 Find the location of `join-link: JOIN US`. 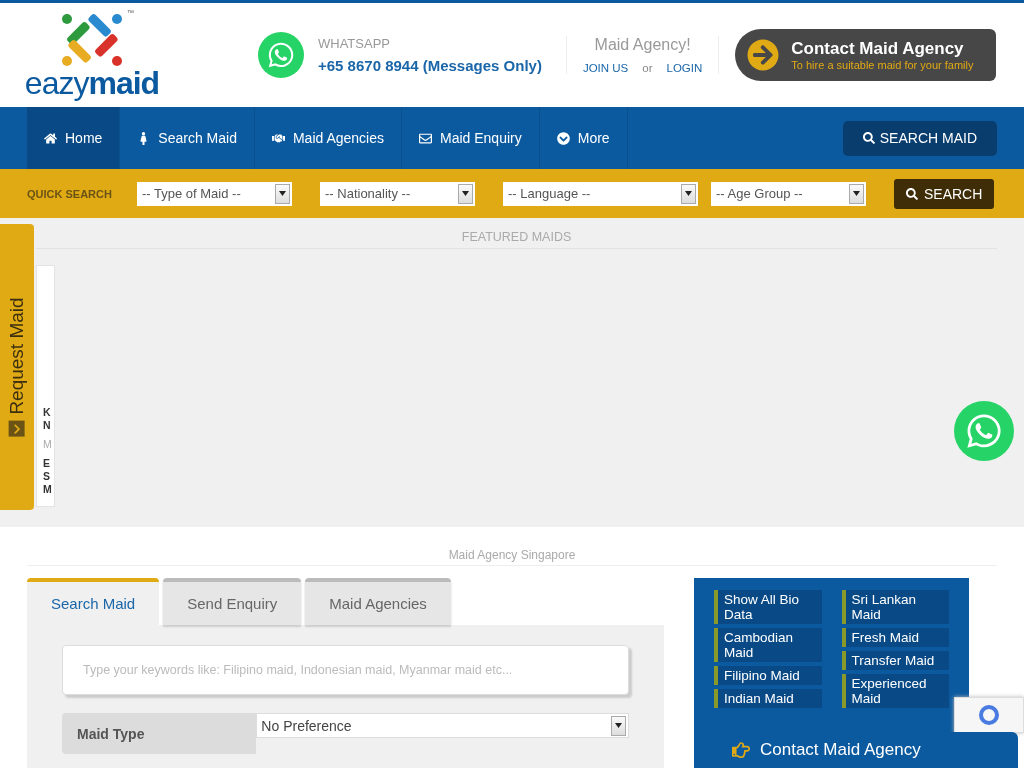

join-link: JOIN US is located at coordinates (605, 68).